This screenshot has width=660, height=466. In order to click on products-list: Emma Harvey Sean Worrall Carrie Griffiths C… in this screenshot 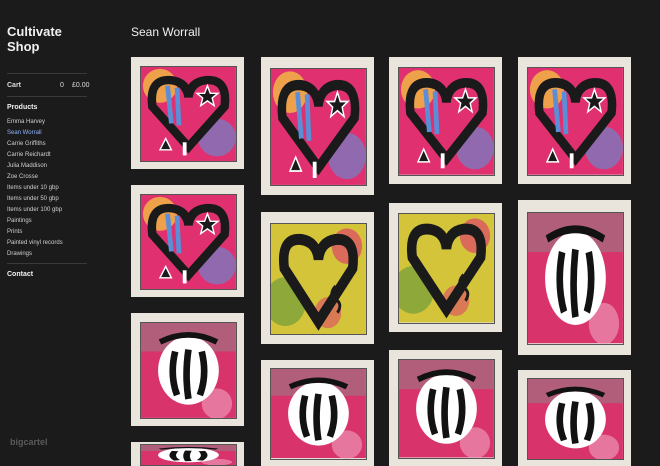, I will do `click(35, 188)`.